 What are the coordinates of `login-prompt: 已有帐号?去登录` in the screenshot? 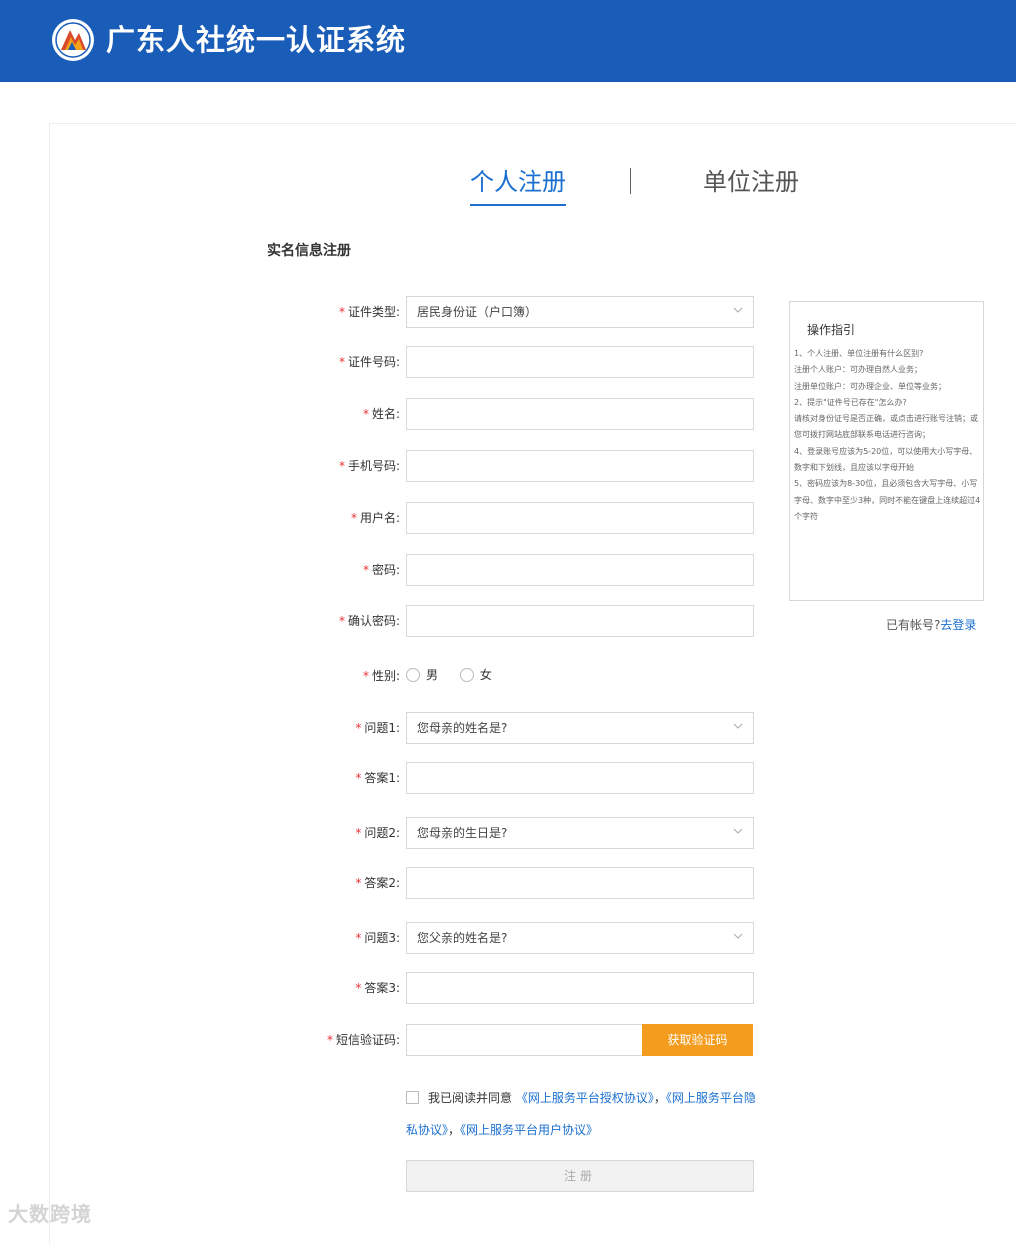 It's located at (931, 624).